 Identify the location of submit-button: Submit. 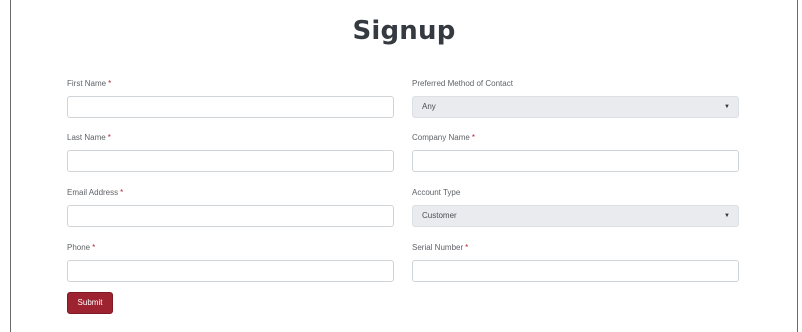
(90, 303).